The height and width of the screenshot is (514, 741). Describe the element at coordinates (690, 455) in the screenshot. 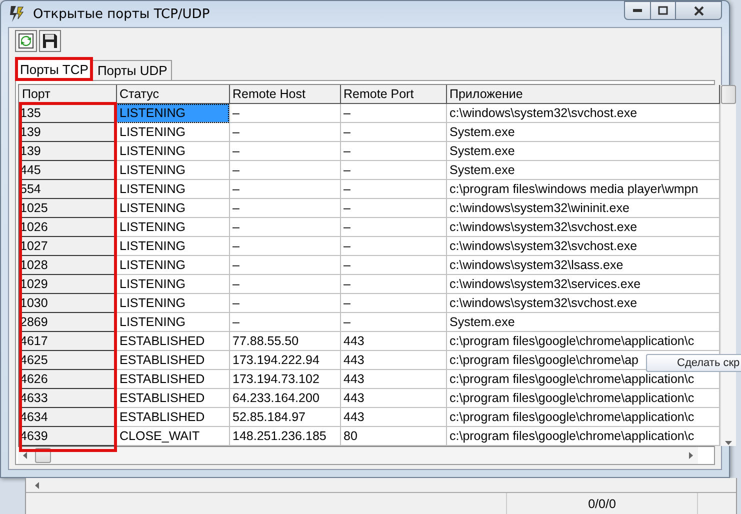

I see `scroll-right-icon` at that location.